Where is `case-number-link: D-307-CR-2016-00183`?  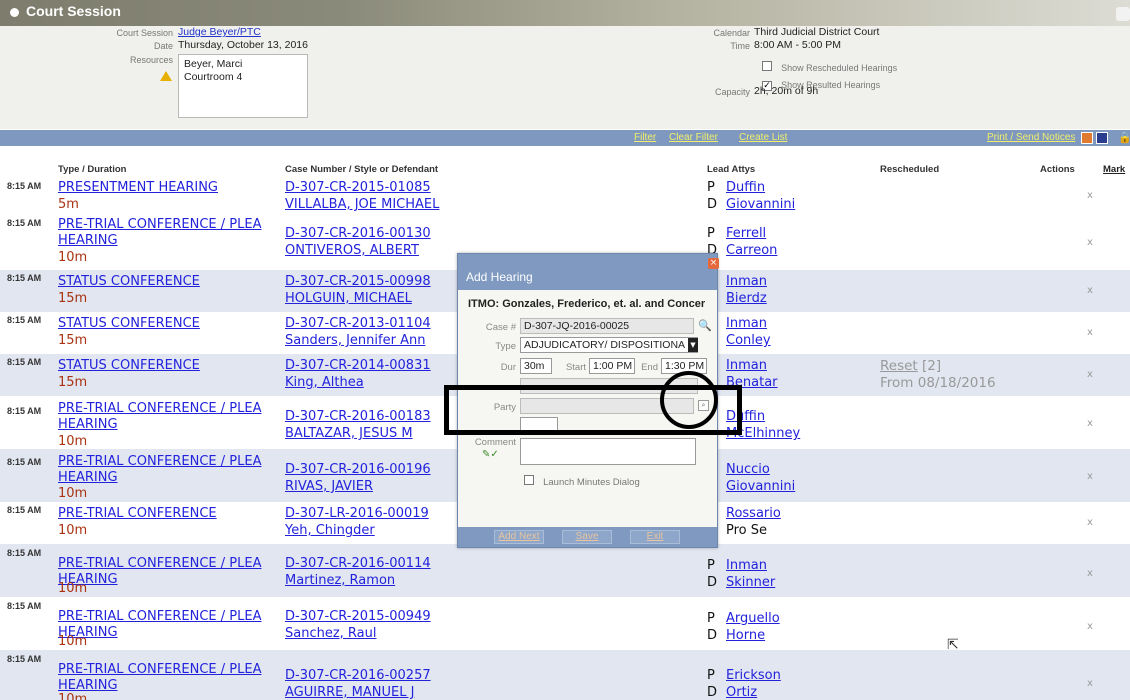
case-number-link: D-307-CR-2016-00183 is located at coordinates (358, 417).